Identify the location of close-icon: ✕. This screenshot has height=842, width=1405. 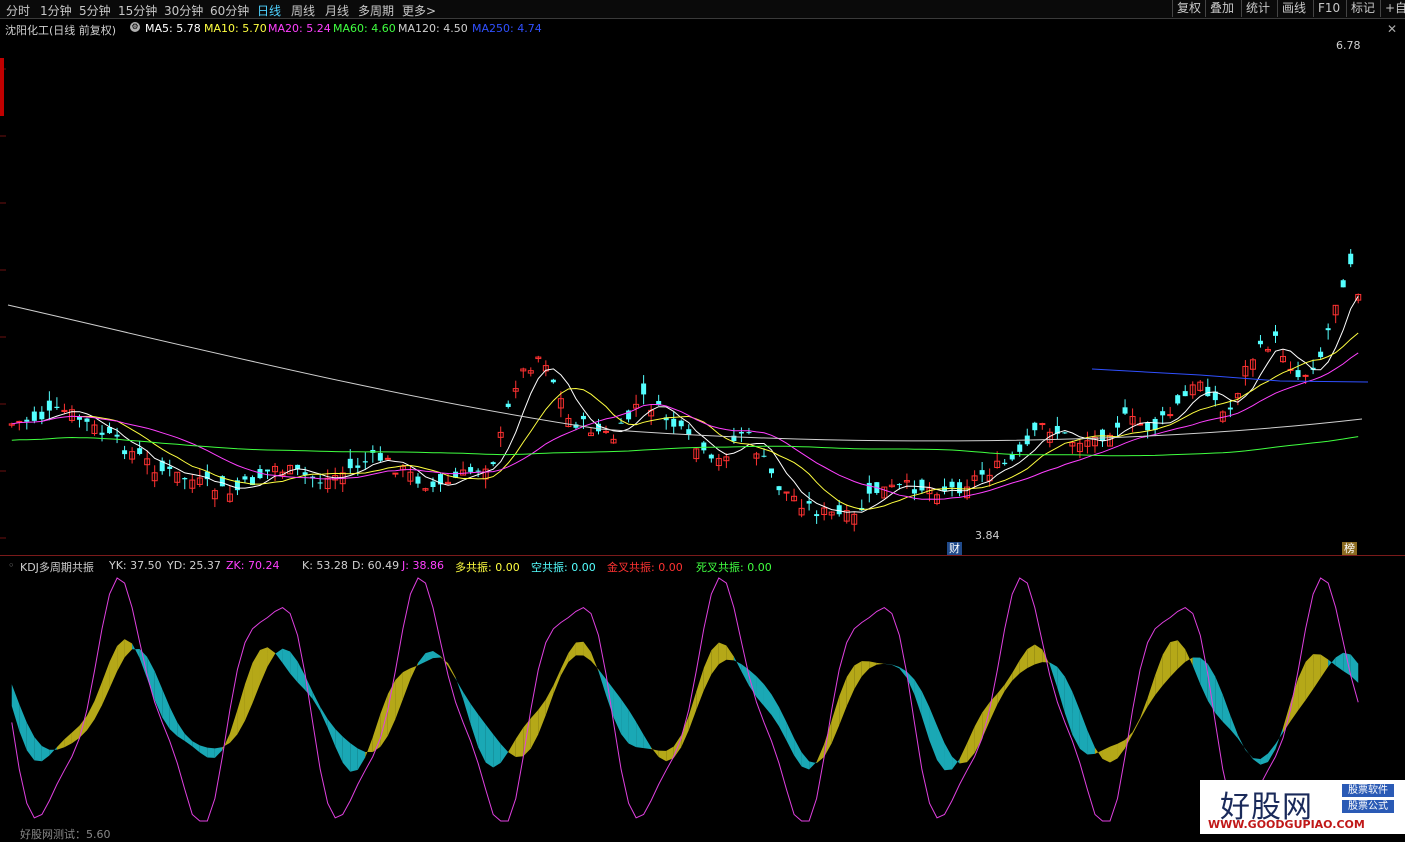
(1392, 29).